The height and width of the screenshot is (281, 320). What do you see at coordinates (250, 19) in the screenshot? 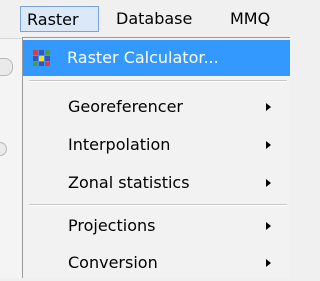
I see `menu-mmq: MMQ` at bounding box center [250, 19].